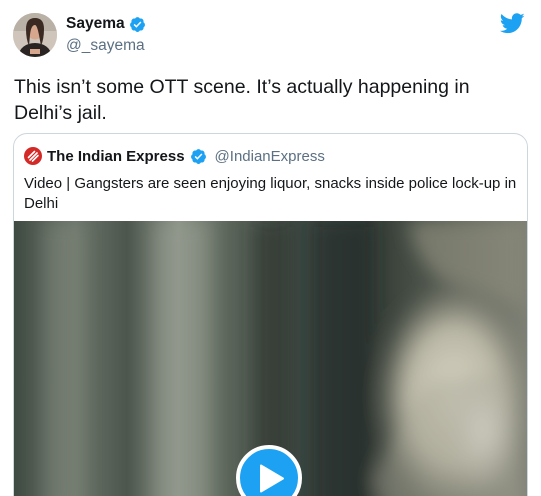 The width and height of the screenshot is (541, 496). I want to click on quoted-display-name: The Indian Express, so click(116, 156).